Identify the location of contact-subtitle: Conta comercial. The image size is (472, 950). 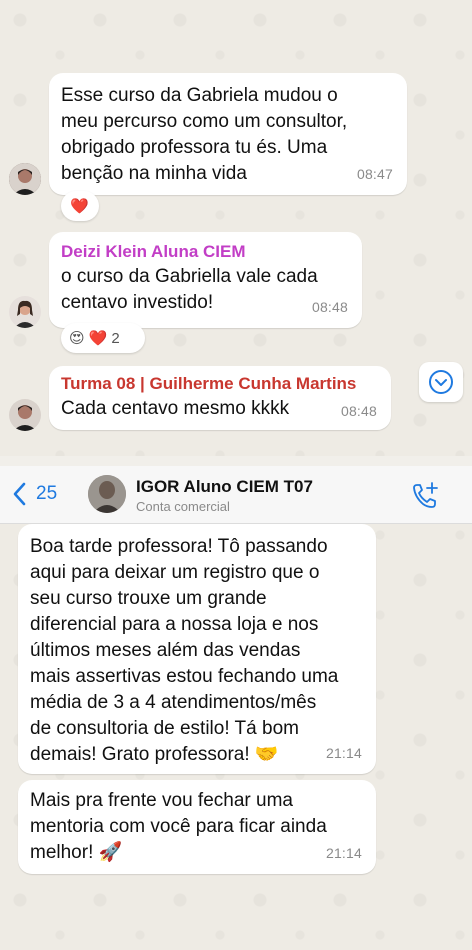
(183, 506).